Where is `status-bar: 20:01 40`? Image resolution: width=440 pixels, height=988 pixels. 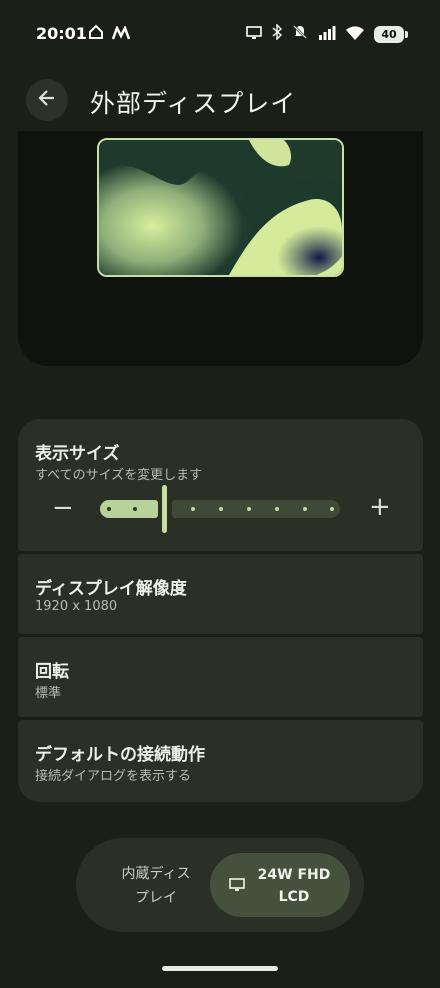
status-bar: 20:01 40 is located at coordinates (220, 35).